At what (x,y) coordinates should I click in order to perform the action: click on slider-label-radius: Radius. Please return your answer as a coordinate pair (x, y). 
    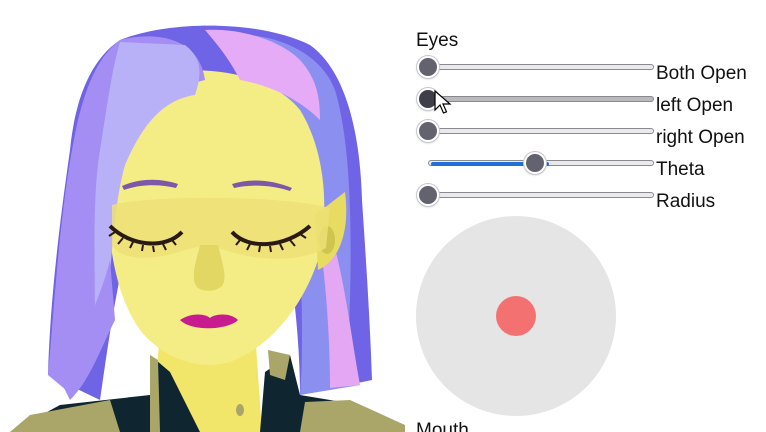
    Looking at the image, I should click on (686, 201).